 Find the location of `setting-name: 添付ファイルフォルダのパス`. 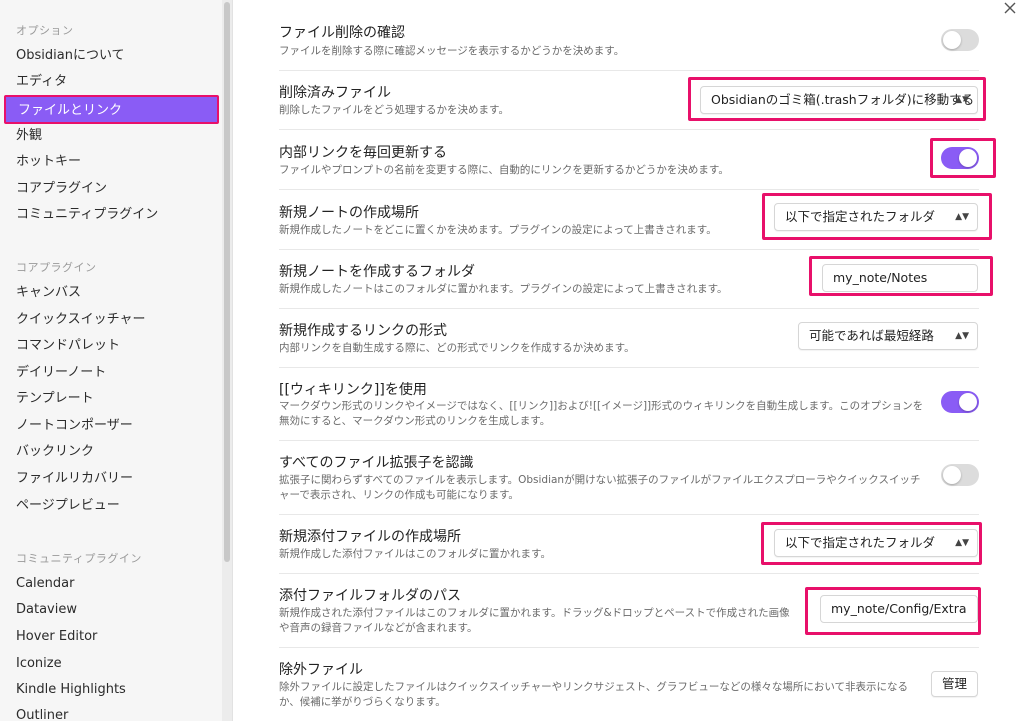

setting-name: 添付ファイルフォルダのパス is located at coordinates (370, 596).